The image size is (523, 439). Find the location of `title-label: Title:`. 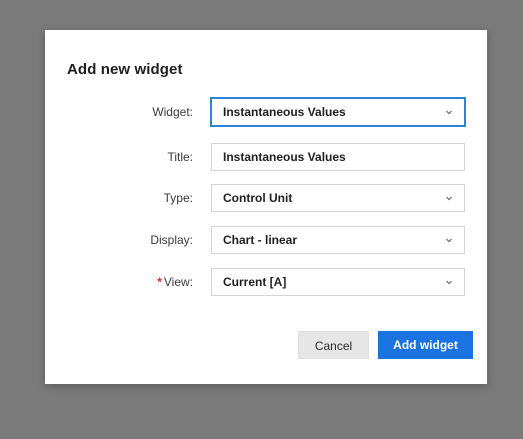

title-label: Title: is located at coordinates (180, 157).